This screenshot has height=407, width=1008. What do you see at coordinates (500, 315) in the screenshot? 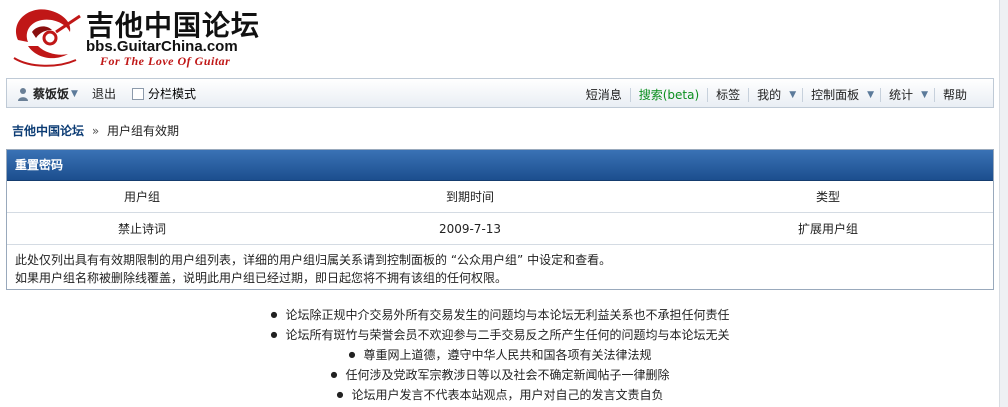
I see `list-item: 论坛除正规中介交易外所有交易发生的问题均与本论坛无利益关系也不承担任何责任` at bounding box center [500, 315].